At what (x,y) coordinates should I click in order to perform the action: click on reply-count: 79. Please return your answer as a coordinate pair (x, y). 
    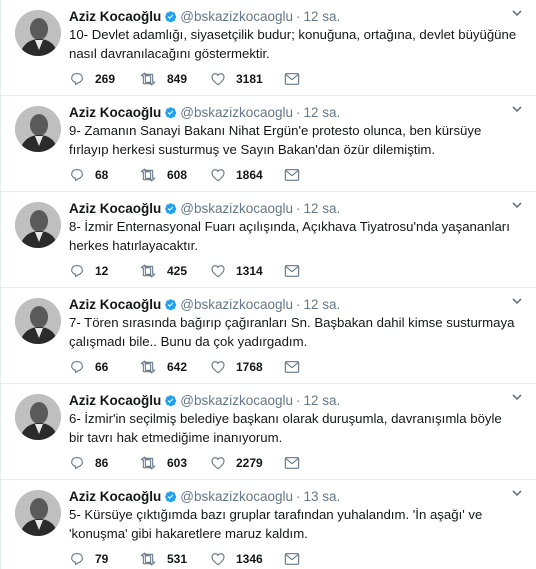
    Looking at the image, I should click on (102, 559).